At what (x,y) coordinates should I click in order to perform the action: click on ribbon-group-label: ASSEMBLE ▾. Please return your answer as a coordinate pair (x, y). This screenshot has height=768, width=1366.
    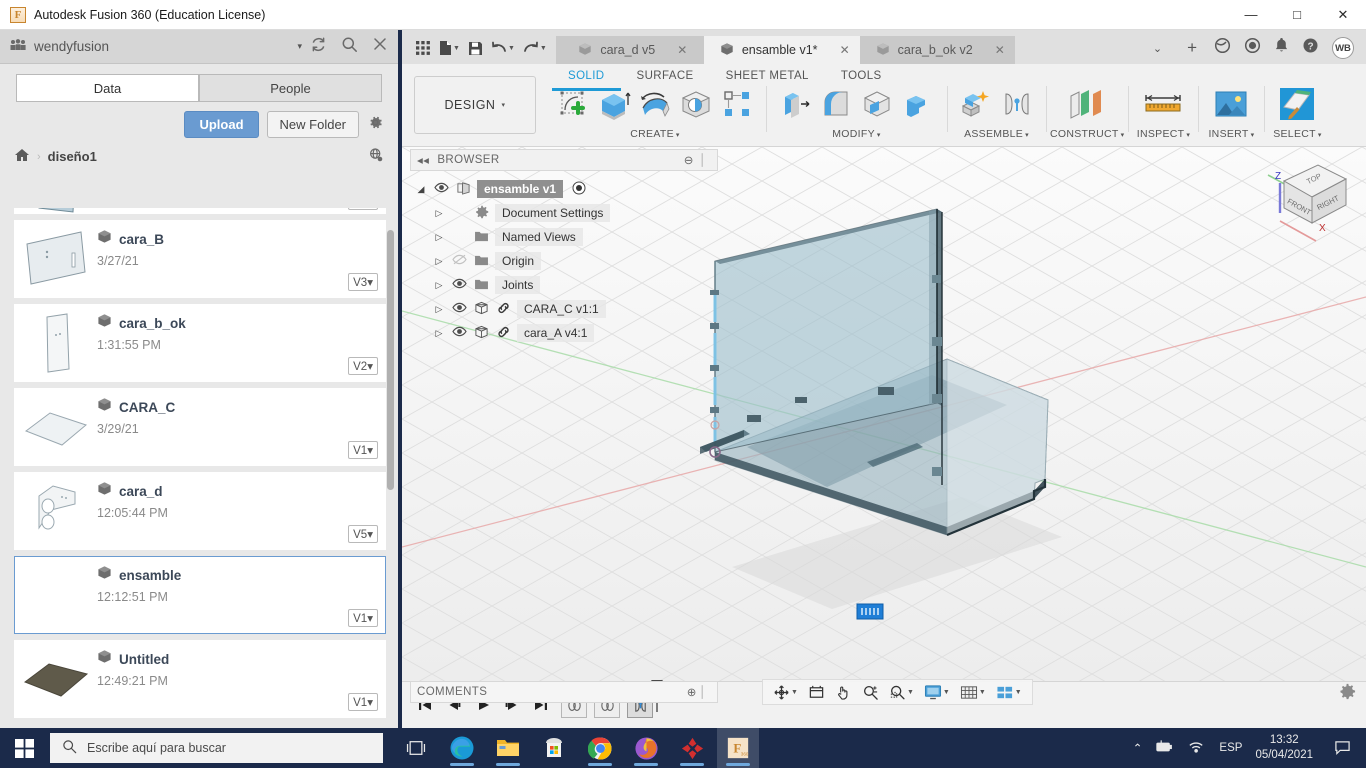
    Looking at the image, I should click on (996, 134).